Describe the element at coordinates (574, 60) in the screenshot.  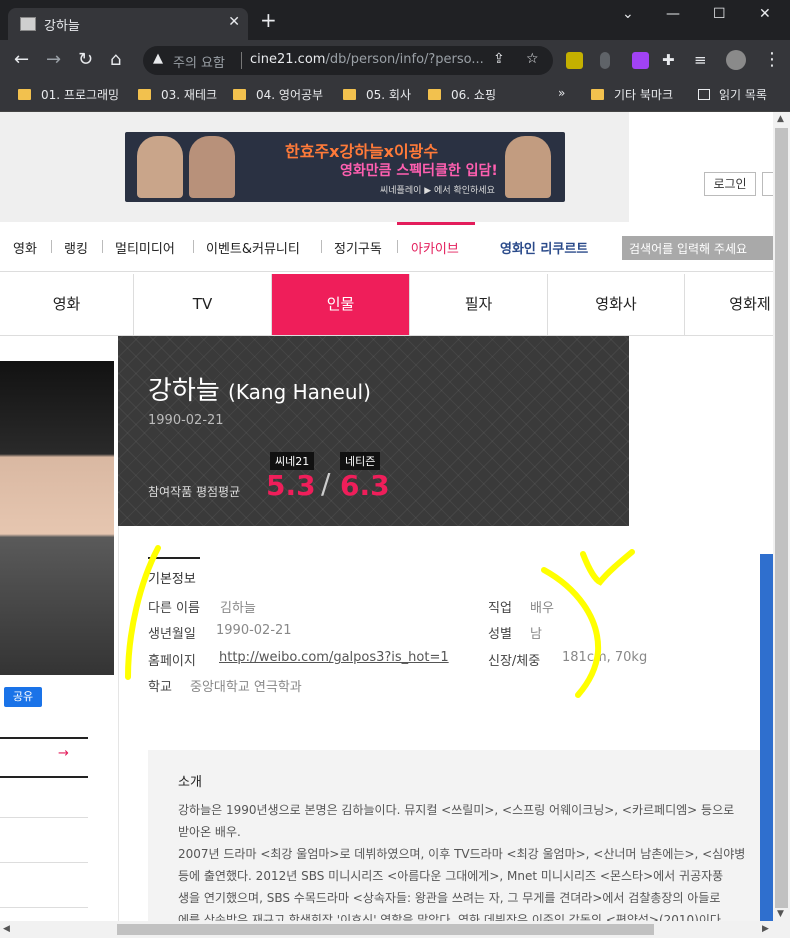
I see `extension-icon` at that location.